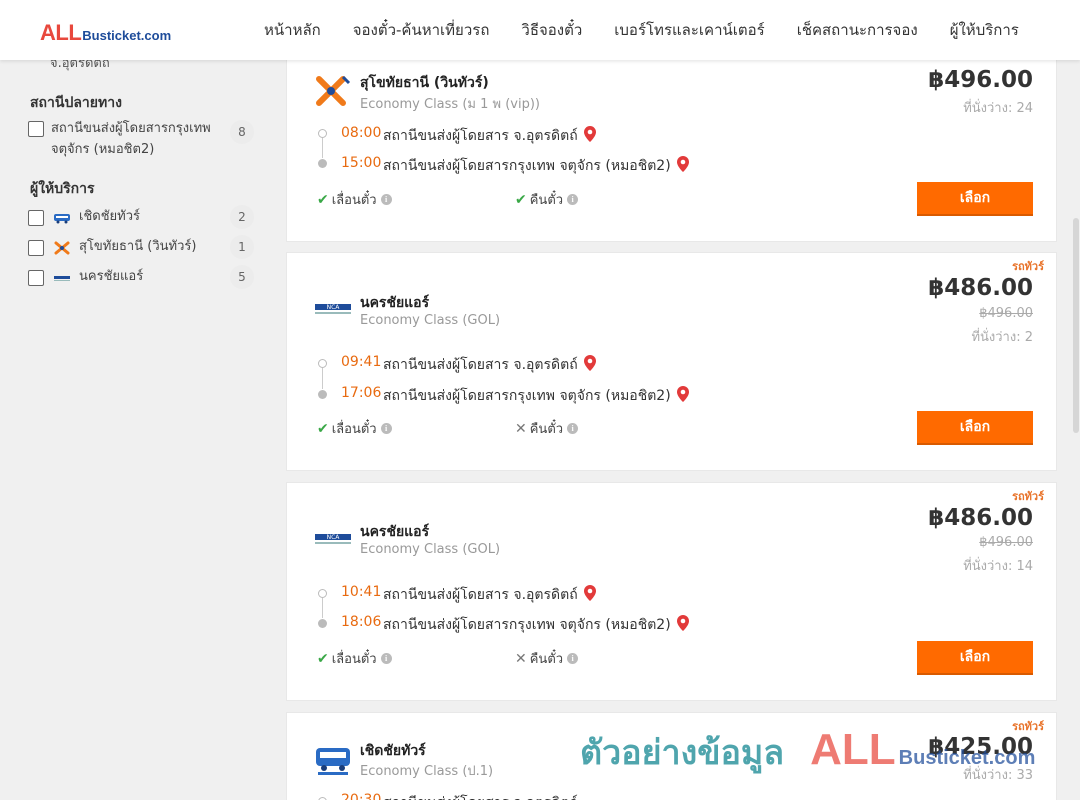  What do you see at coordinates (36, 129) in the screenshot?
I see `destination-checkbox` at bounding box center [36, 129].